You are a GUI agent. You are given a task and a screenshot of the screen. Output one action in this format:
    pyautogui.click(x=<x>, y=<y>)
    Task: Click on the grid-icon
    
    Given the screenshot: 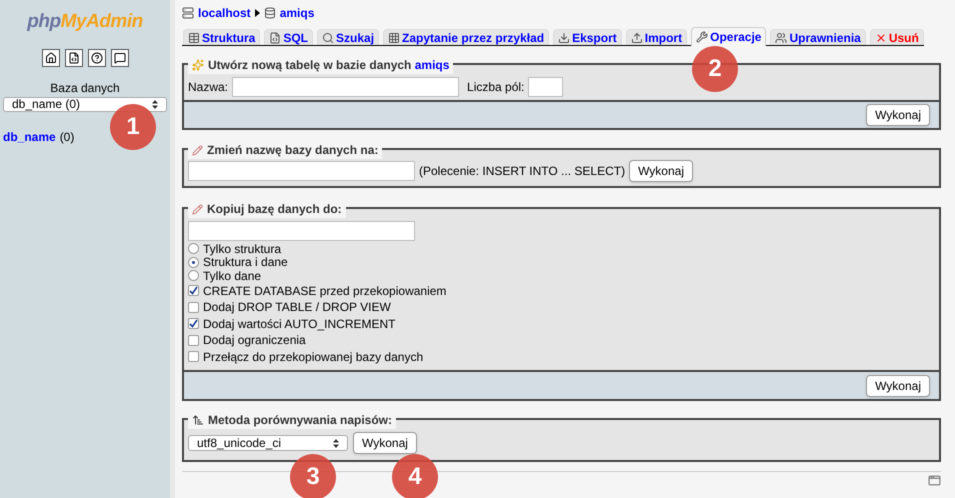 What is the action you would take?
    pyautogui.click(x=394, y=38)
    